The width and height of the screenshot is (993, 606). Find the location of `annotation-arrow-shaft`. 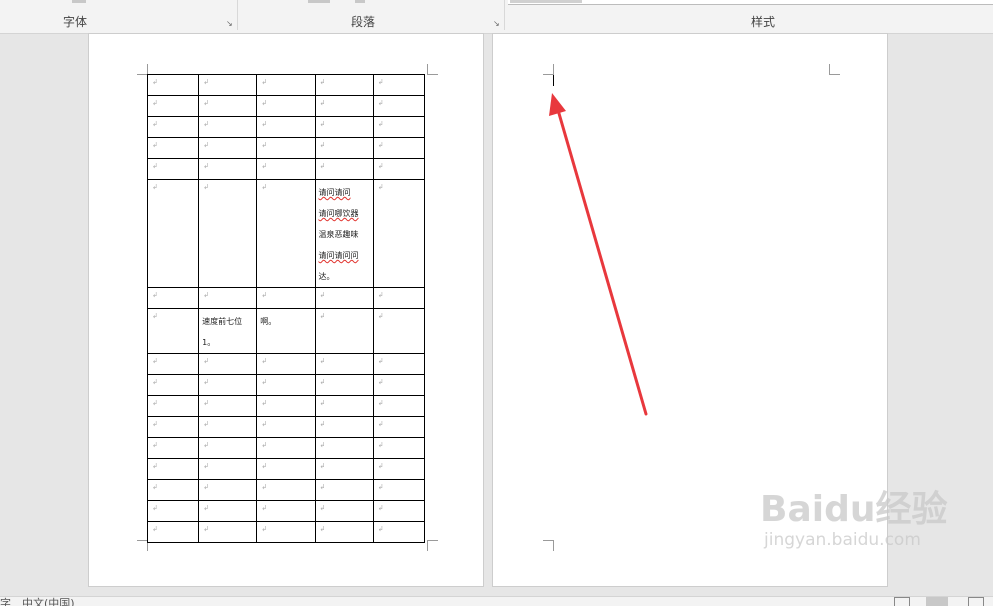

annotation-arrow-shaft is located at coordinates (602, 262).